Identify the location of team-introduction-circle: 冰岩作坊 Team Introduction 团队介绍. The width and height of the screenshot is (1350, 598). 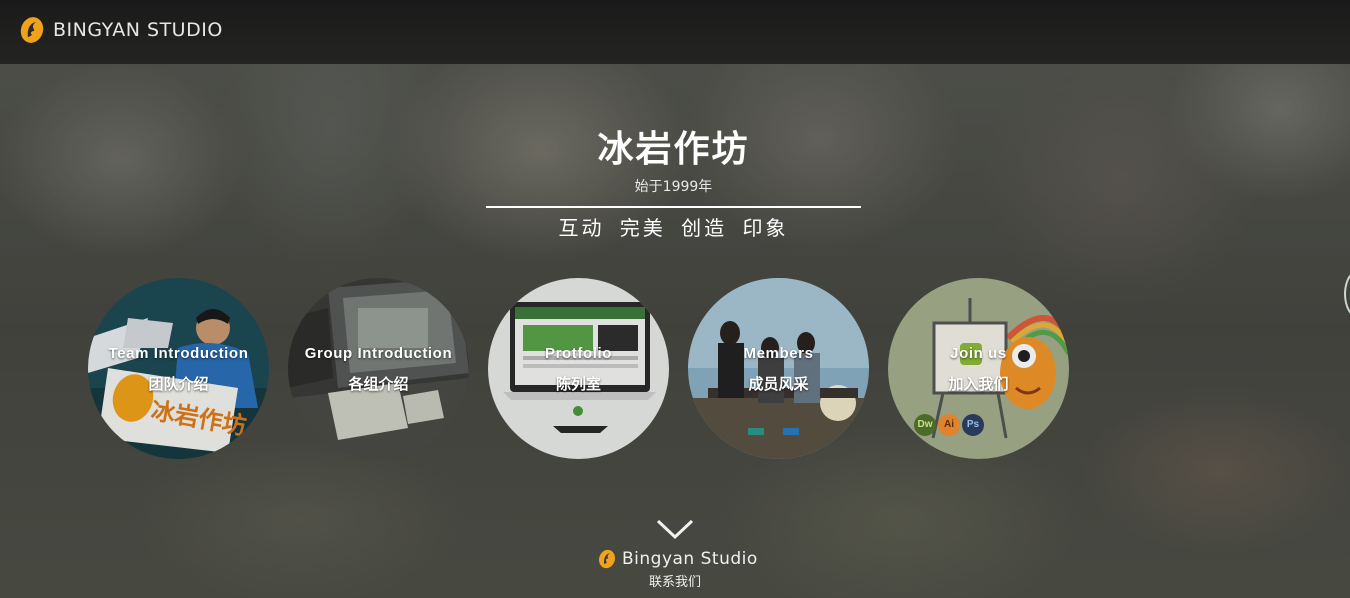
(178, 368).